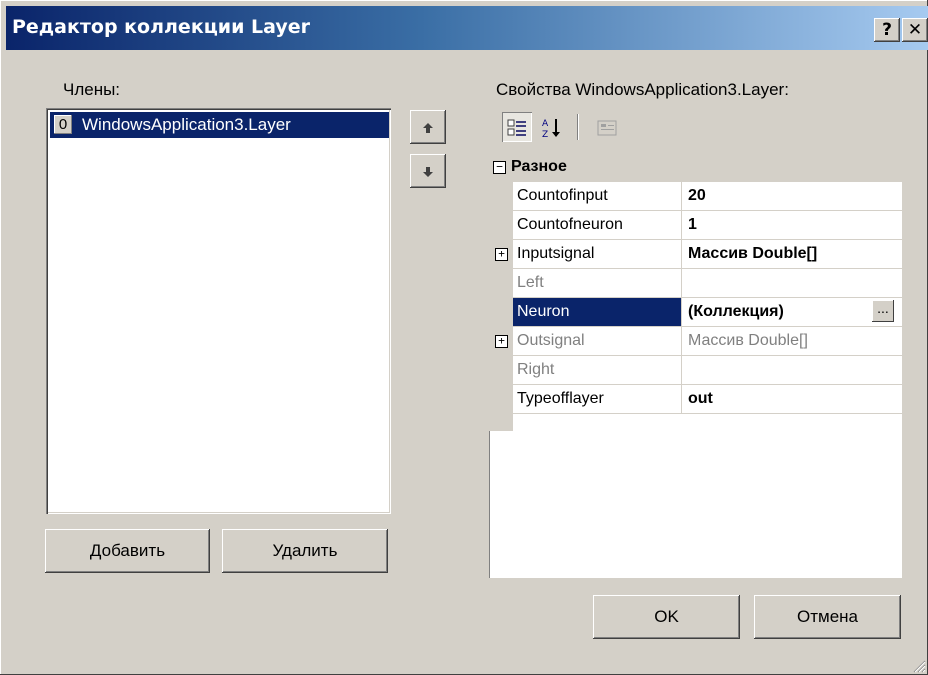  I want to click on window-title: Редактор коллекции Layer, so click(161, 27).